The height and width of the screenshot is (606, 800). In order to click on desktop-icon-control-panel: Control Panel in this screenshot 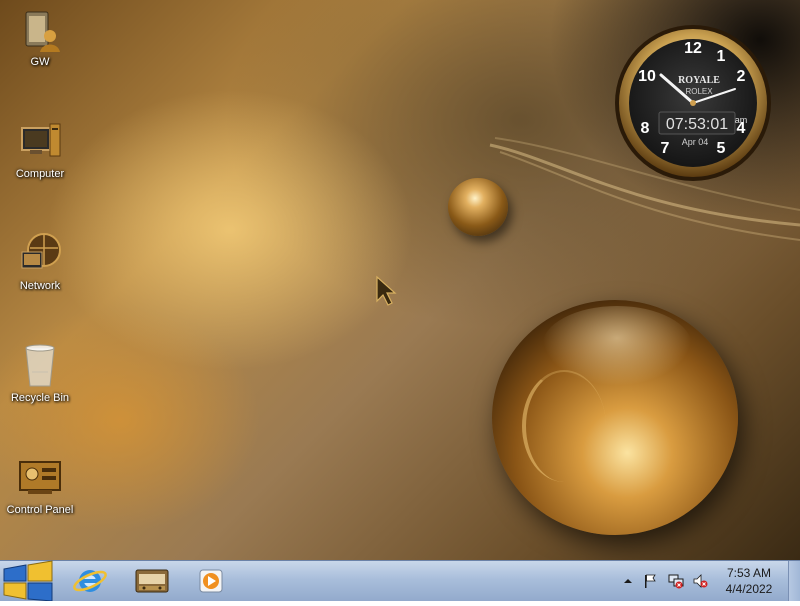, I will do `click(40, 485)`.